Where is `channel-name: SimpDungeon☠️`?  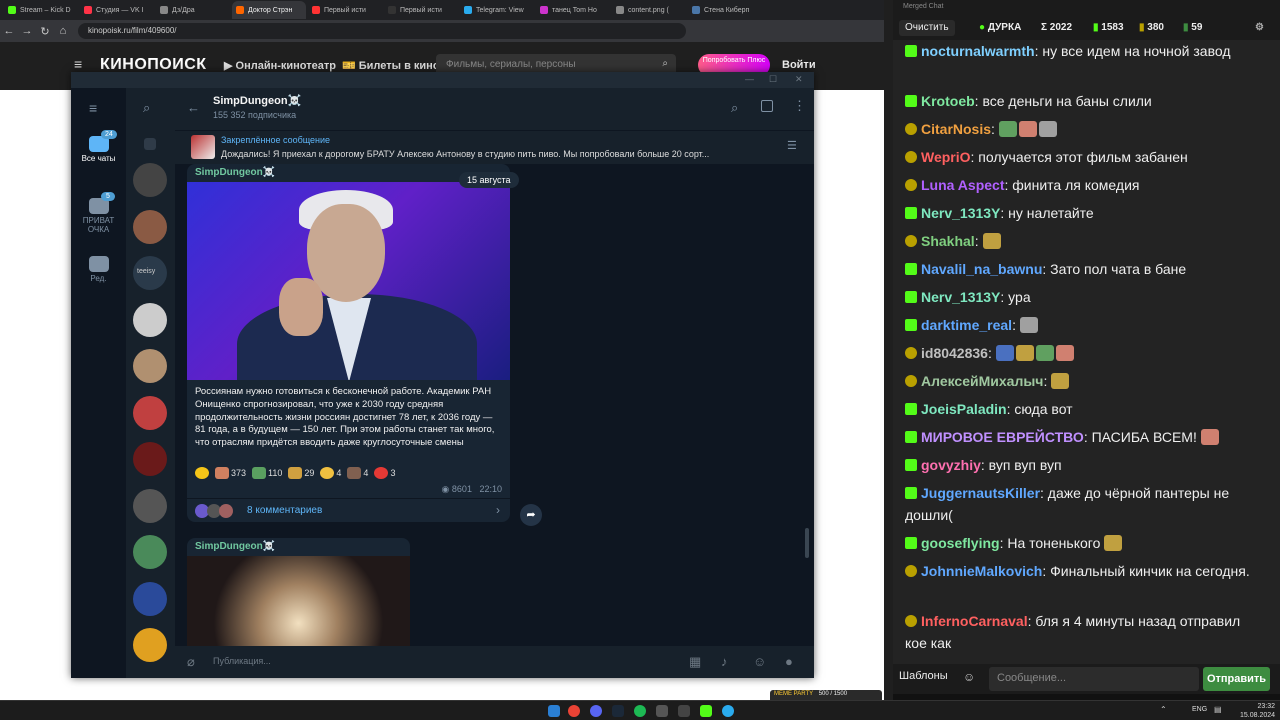 channel-name: SimpDungeon☠️ is located at coordinates (257, 100).